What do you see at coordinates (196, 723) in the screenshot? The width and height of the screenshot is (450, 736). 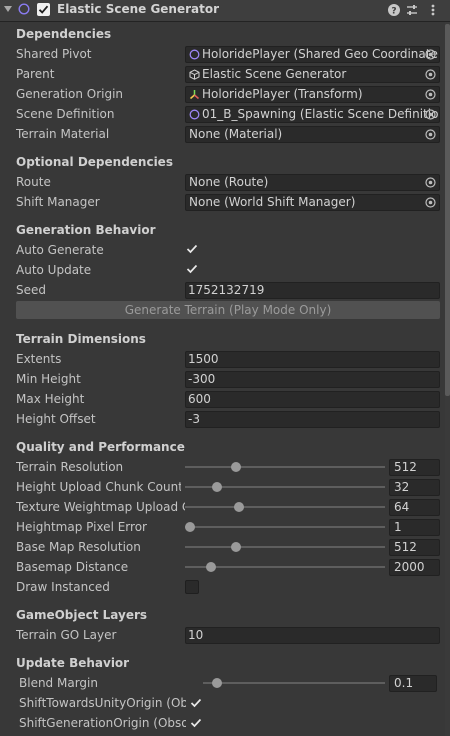 I see `shift-generation-origin-checkbox` at bounding box center [196, 723].